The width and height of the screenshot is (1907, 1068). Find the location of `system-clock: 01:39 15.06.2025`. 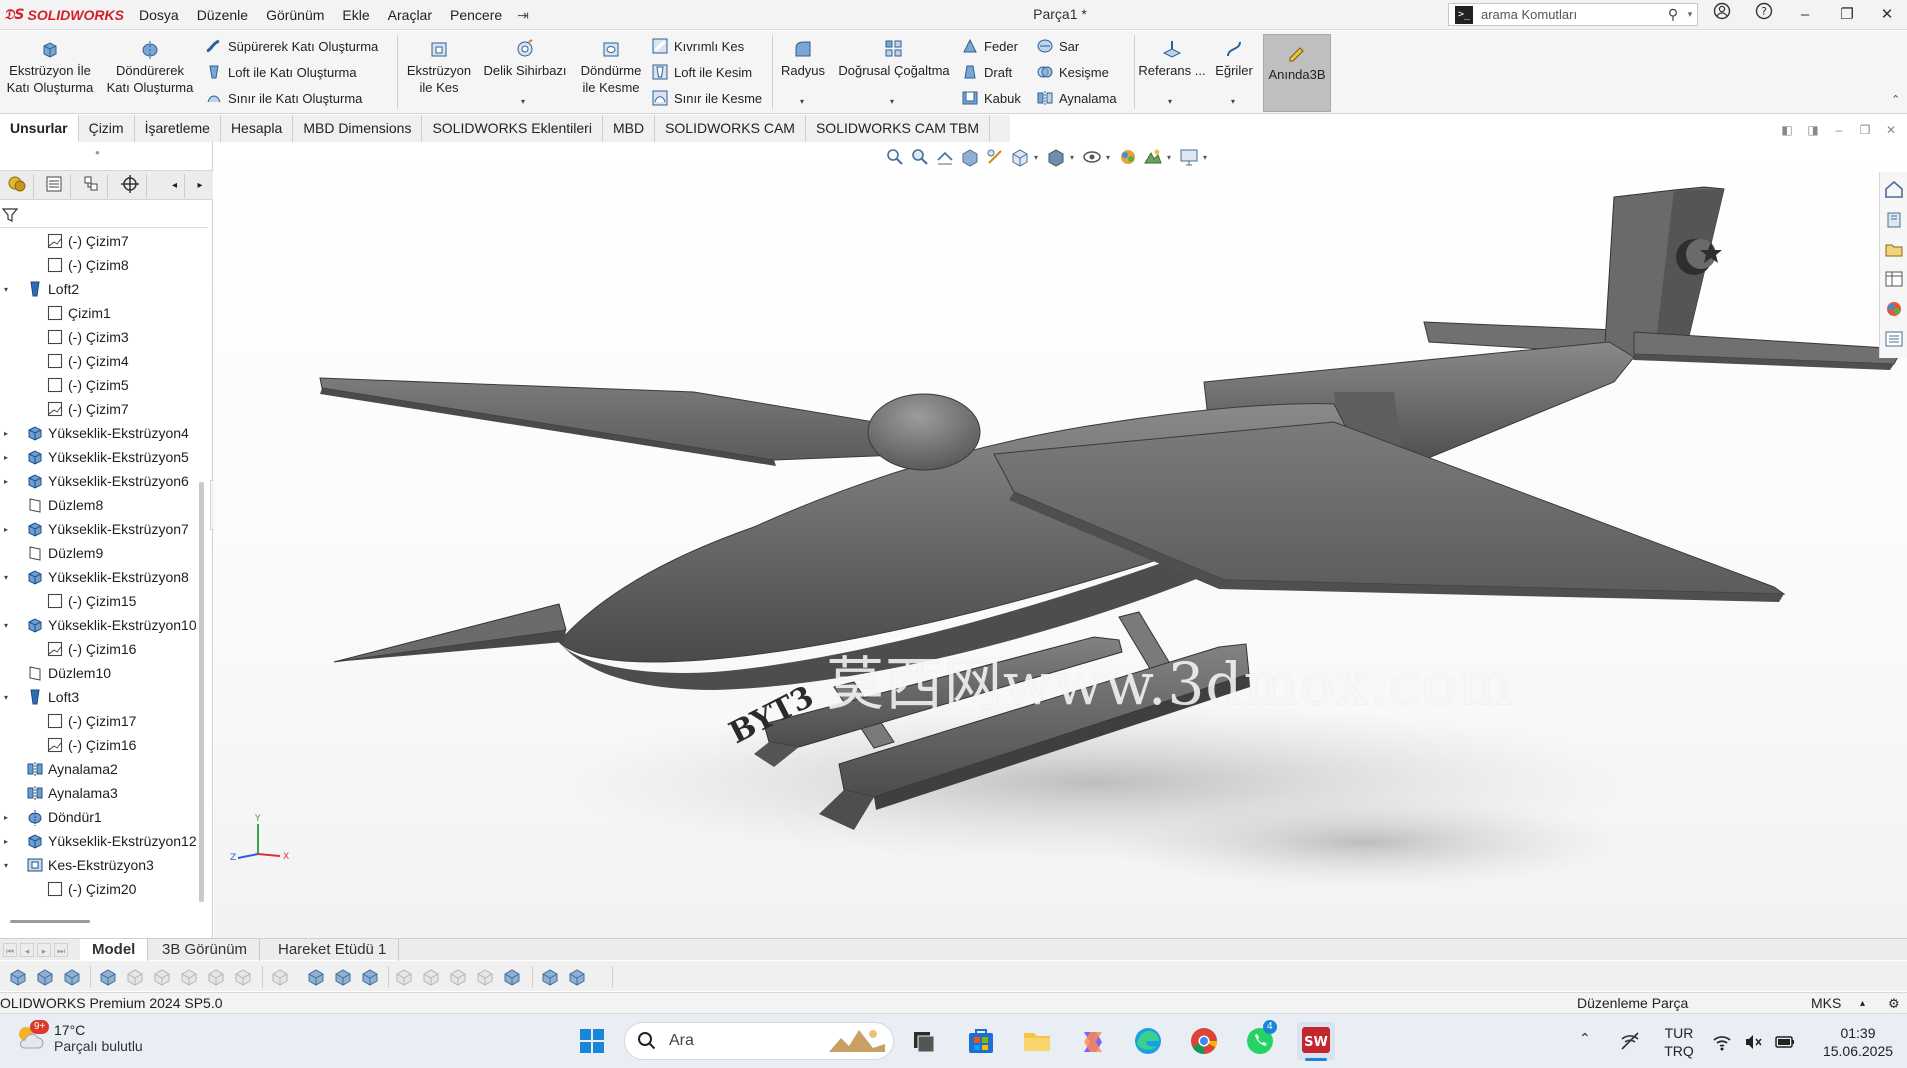

system-clock: 01:39 15.06.2025 is located at coordinates (1858, 1042).